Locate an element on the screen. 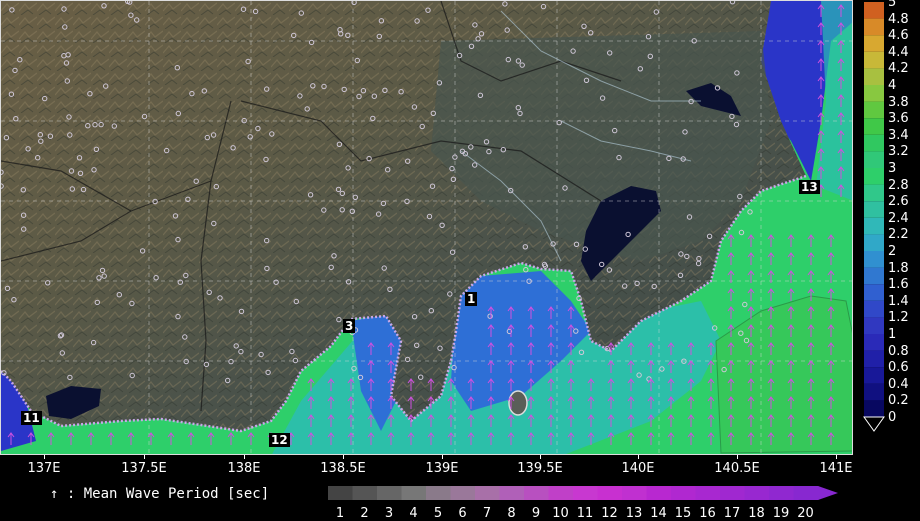 The width and height of the screenshot is (920, 521). colorbar-label: 4.8 is located at coordinates (898, 19).